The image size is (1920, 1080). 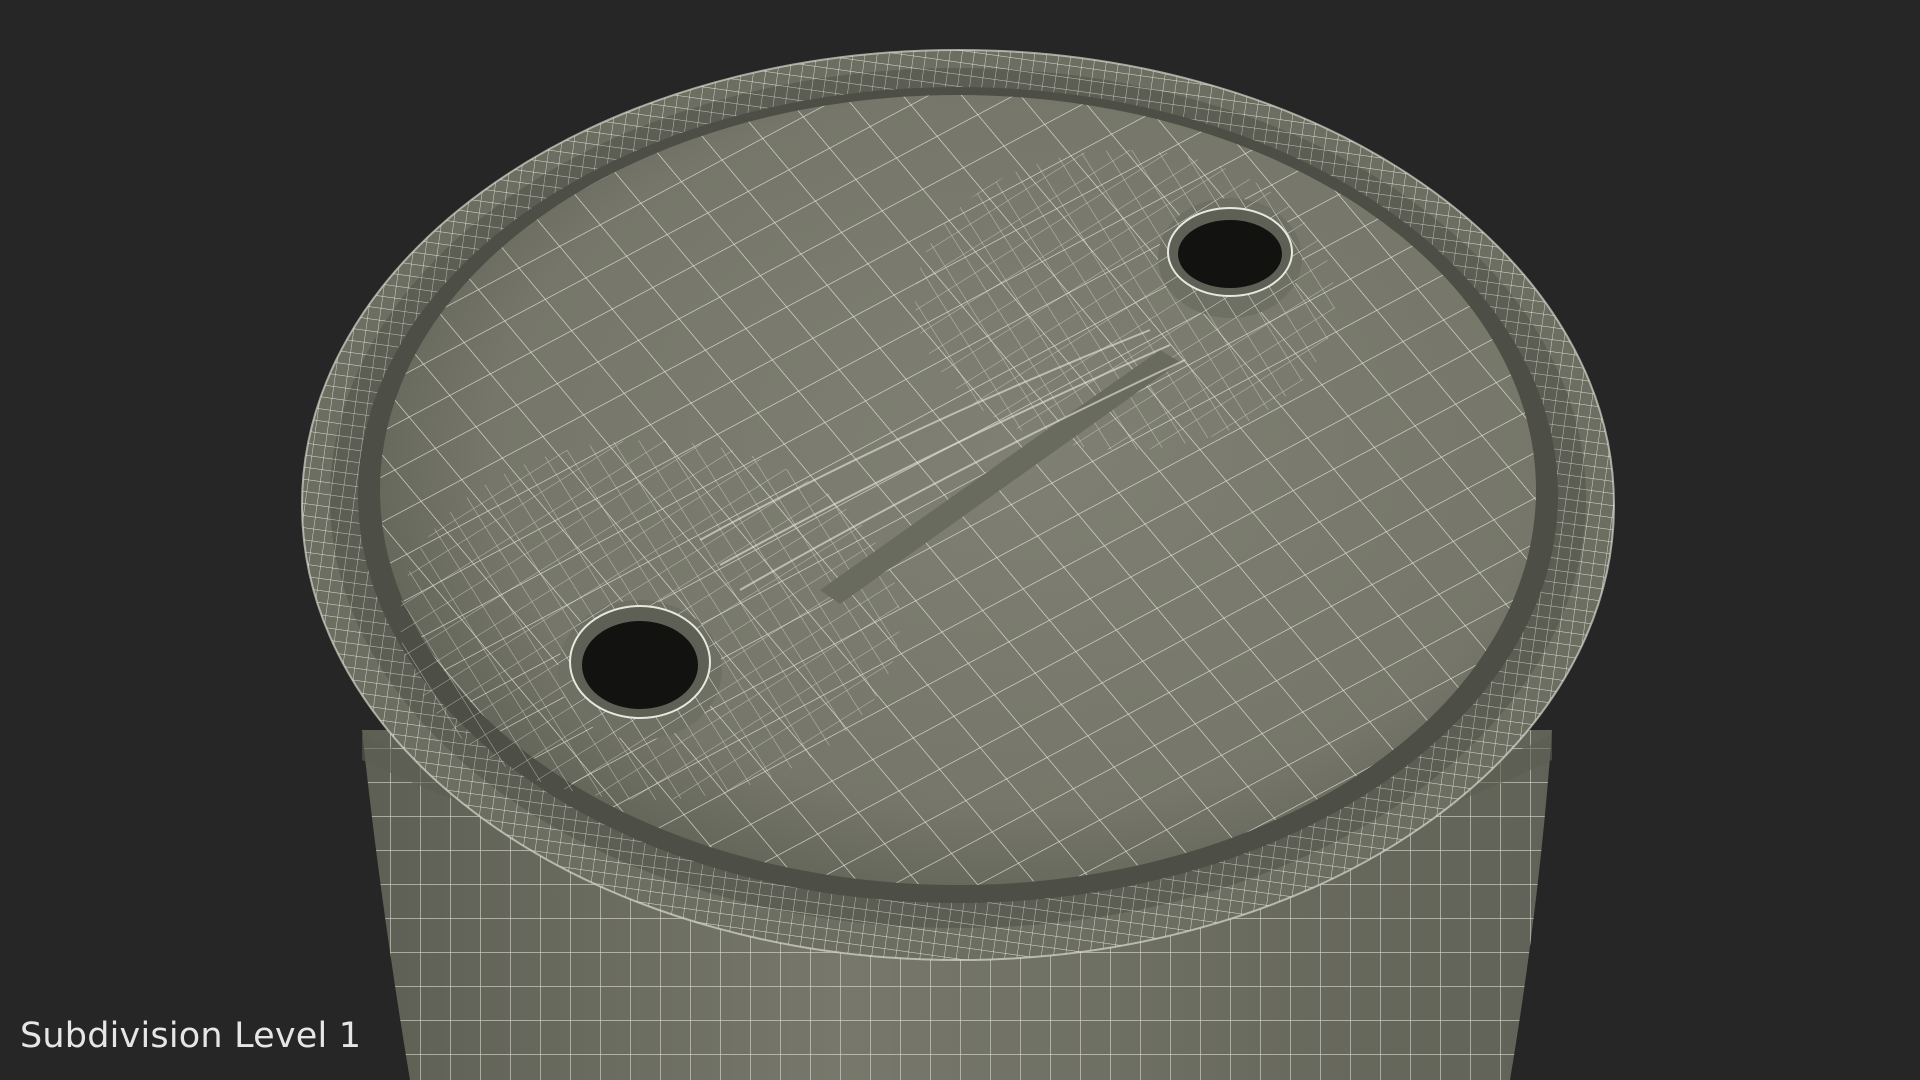 I want to click on subdivision-caption: Subdivision Level 1, so click(x=191, y=1036).